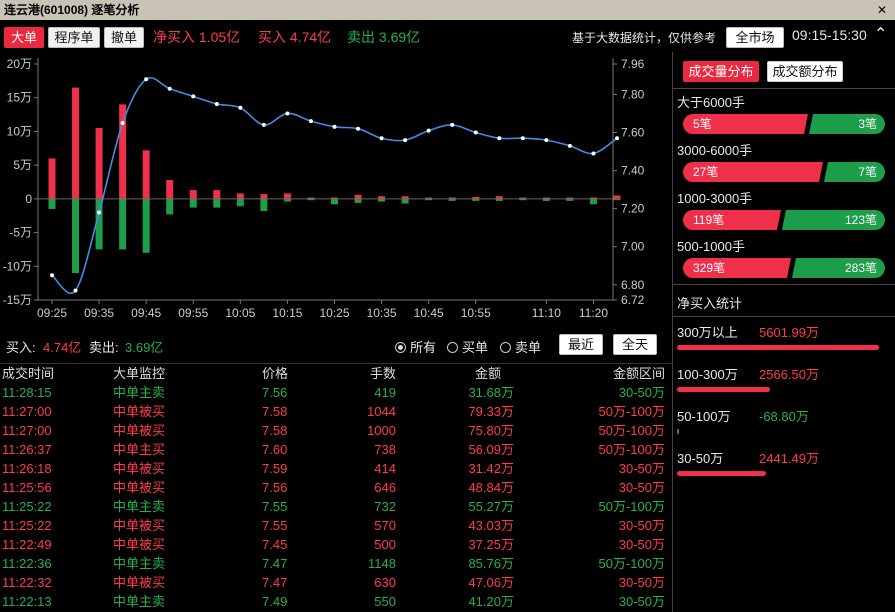  What do you see at coordinates (520, 346) in the screenshot?
I see `filter-sell: 卖单` at bounding box center [520, 346].